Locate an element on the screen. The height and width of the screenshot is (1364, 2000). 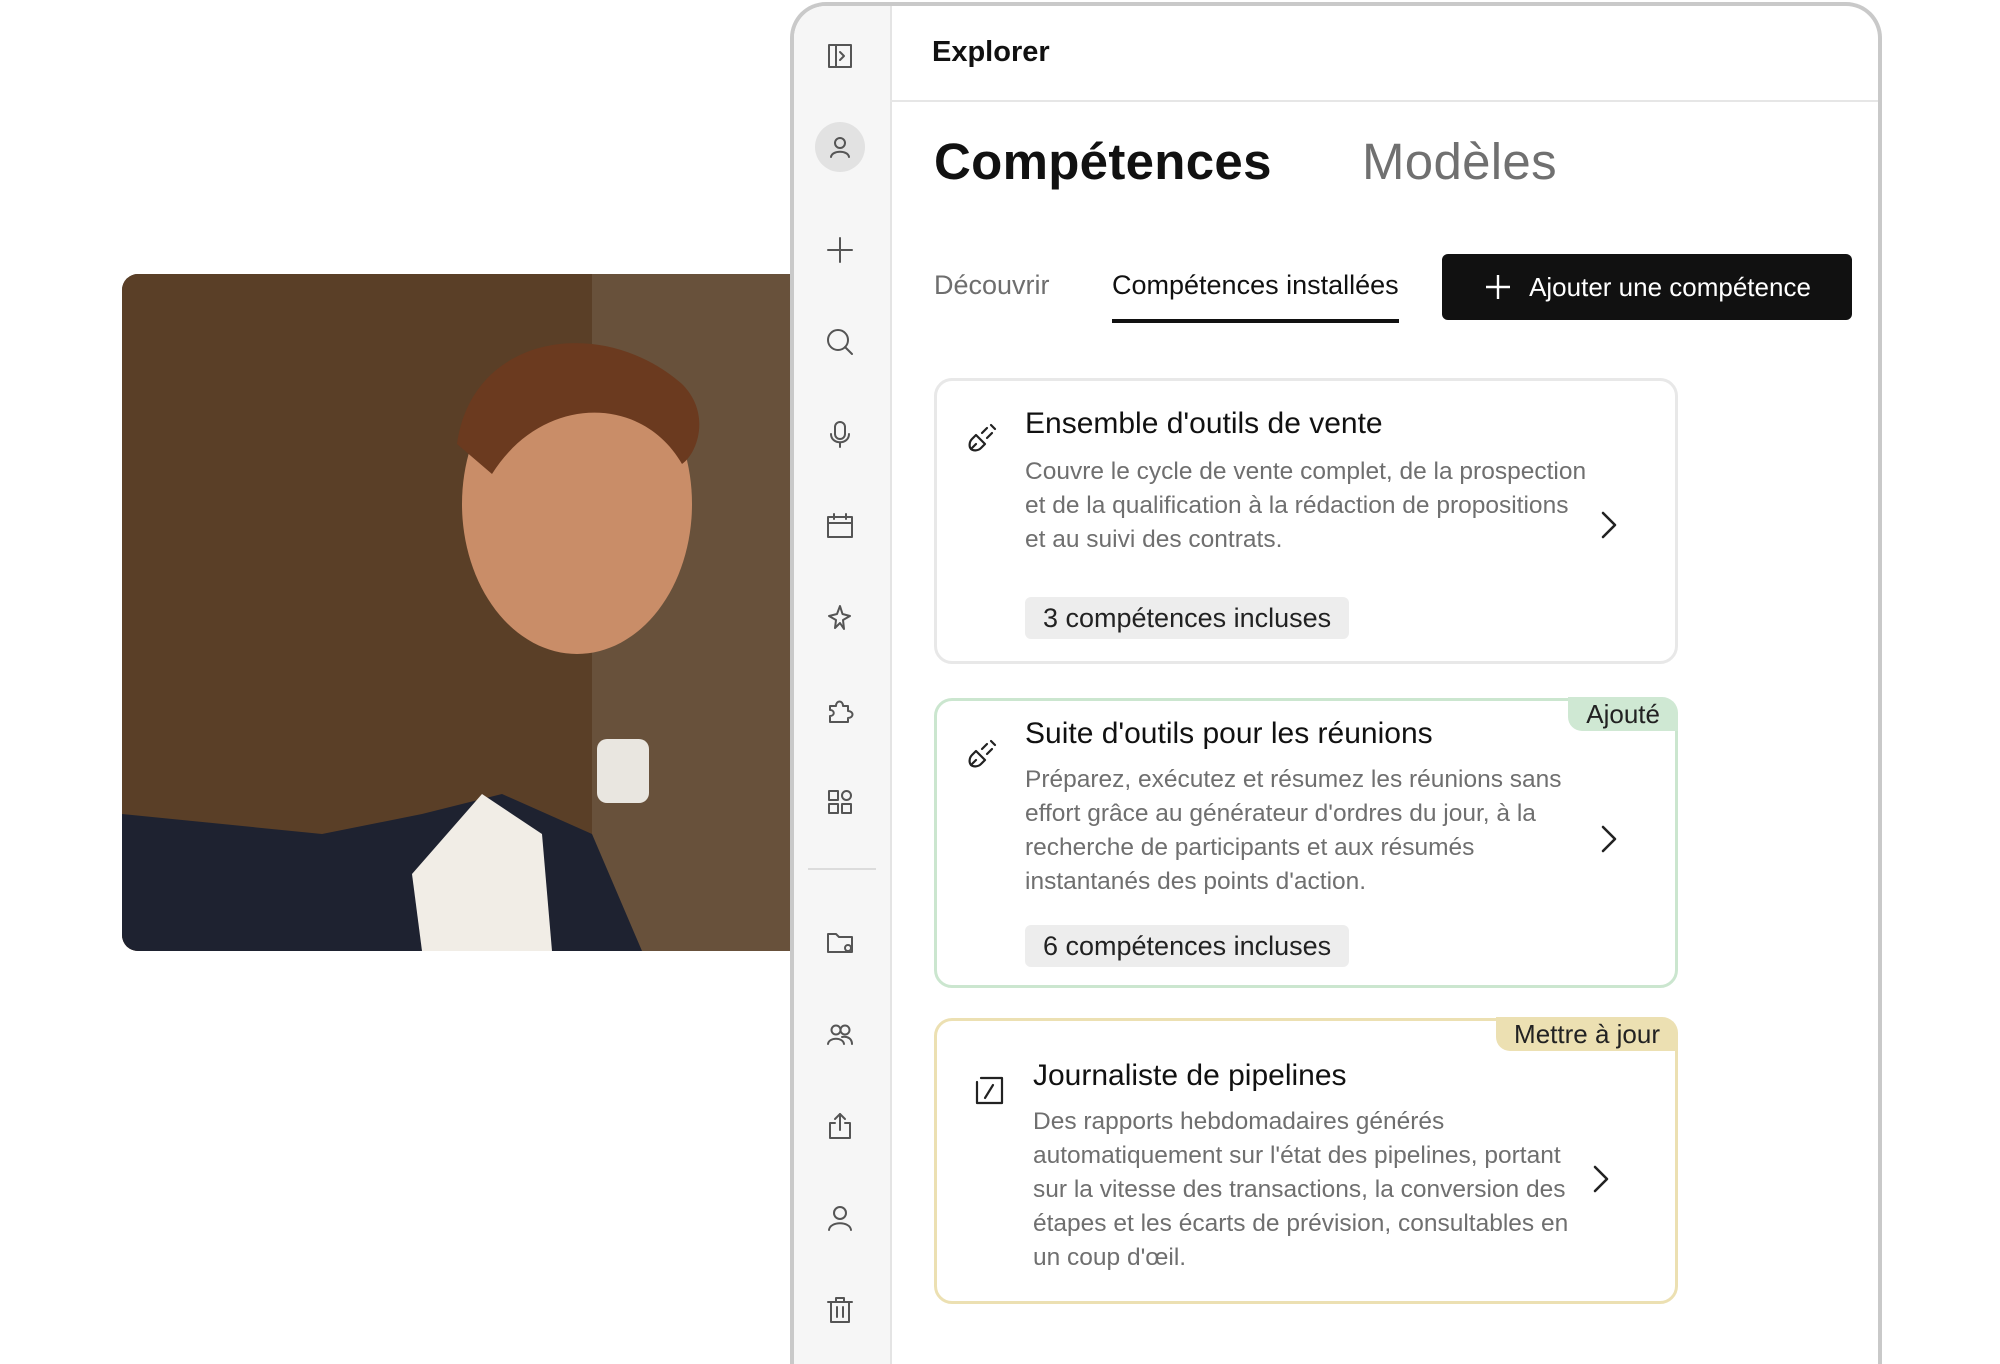
skill-card-title: Ensemble d'outils de vente is located at coordinates (1204, 423).